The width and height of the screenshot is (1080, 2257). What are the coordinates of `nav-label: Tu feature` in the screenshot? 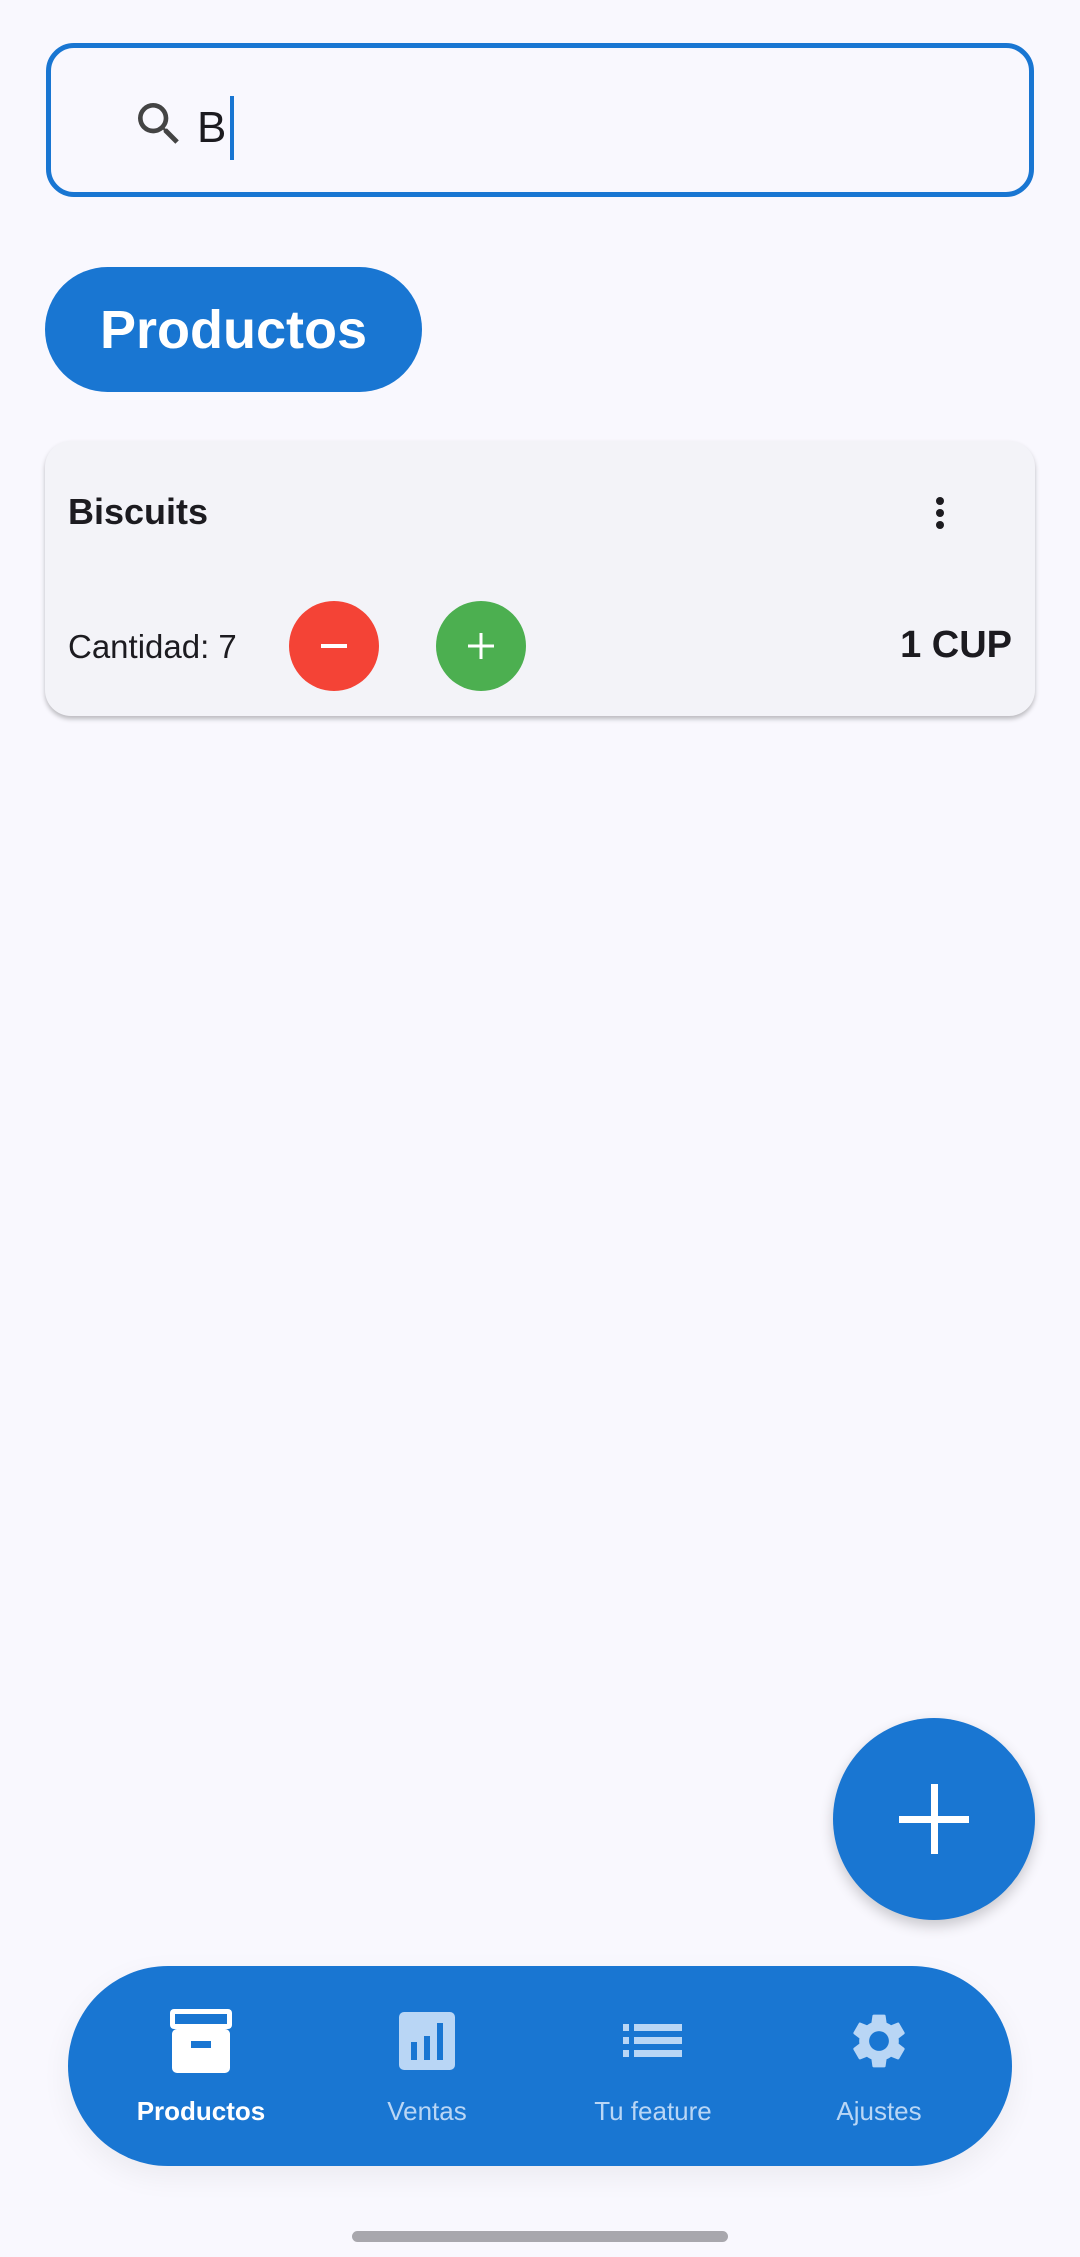 It's located at (653, 2111).